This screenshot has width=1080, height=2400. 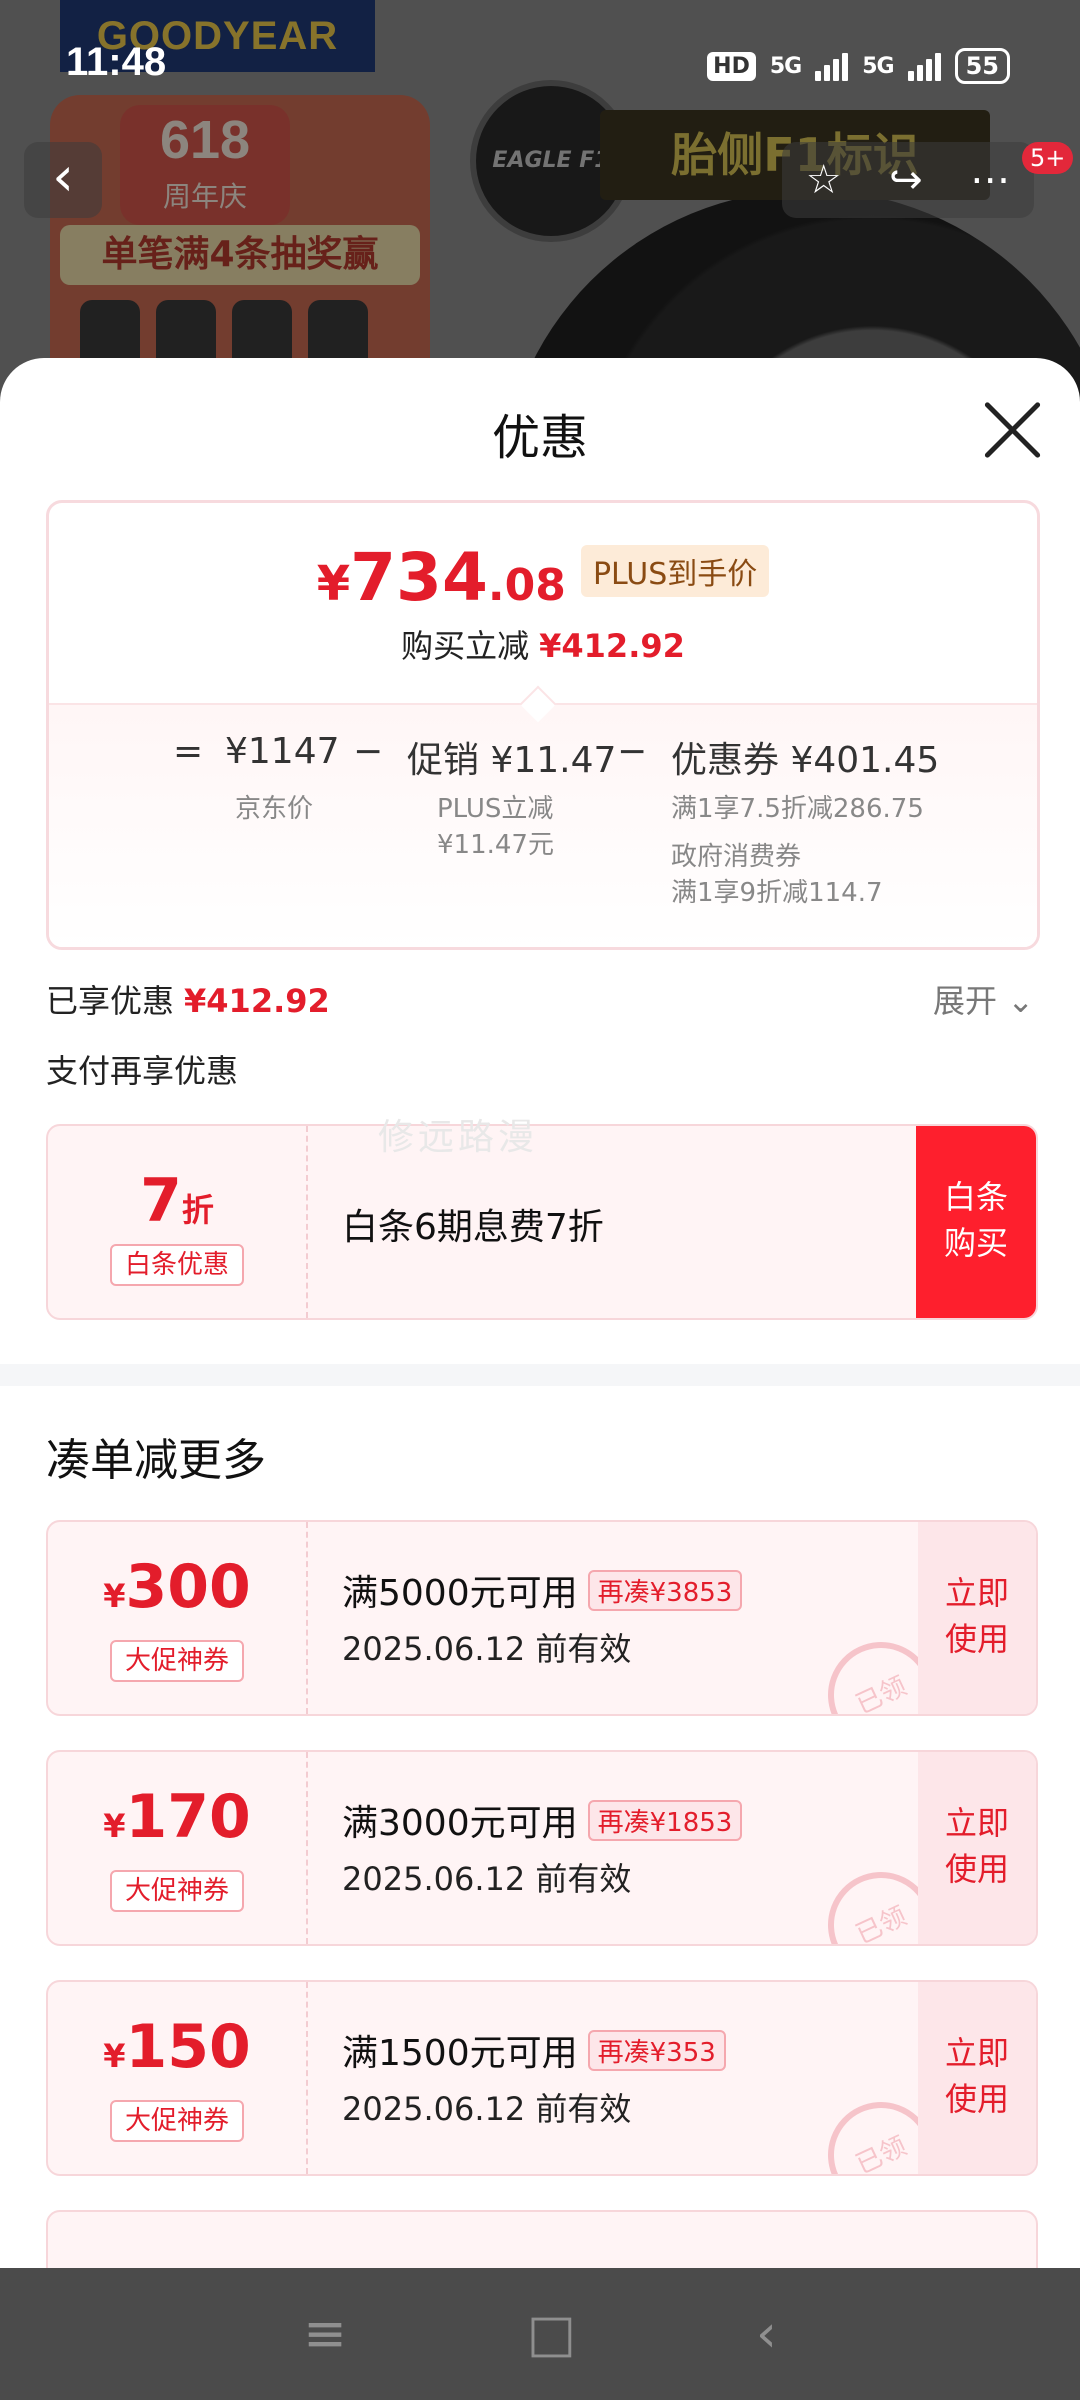 I want to click on watermark: 修远路漫, so click(x=458, y=1137).